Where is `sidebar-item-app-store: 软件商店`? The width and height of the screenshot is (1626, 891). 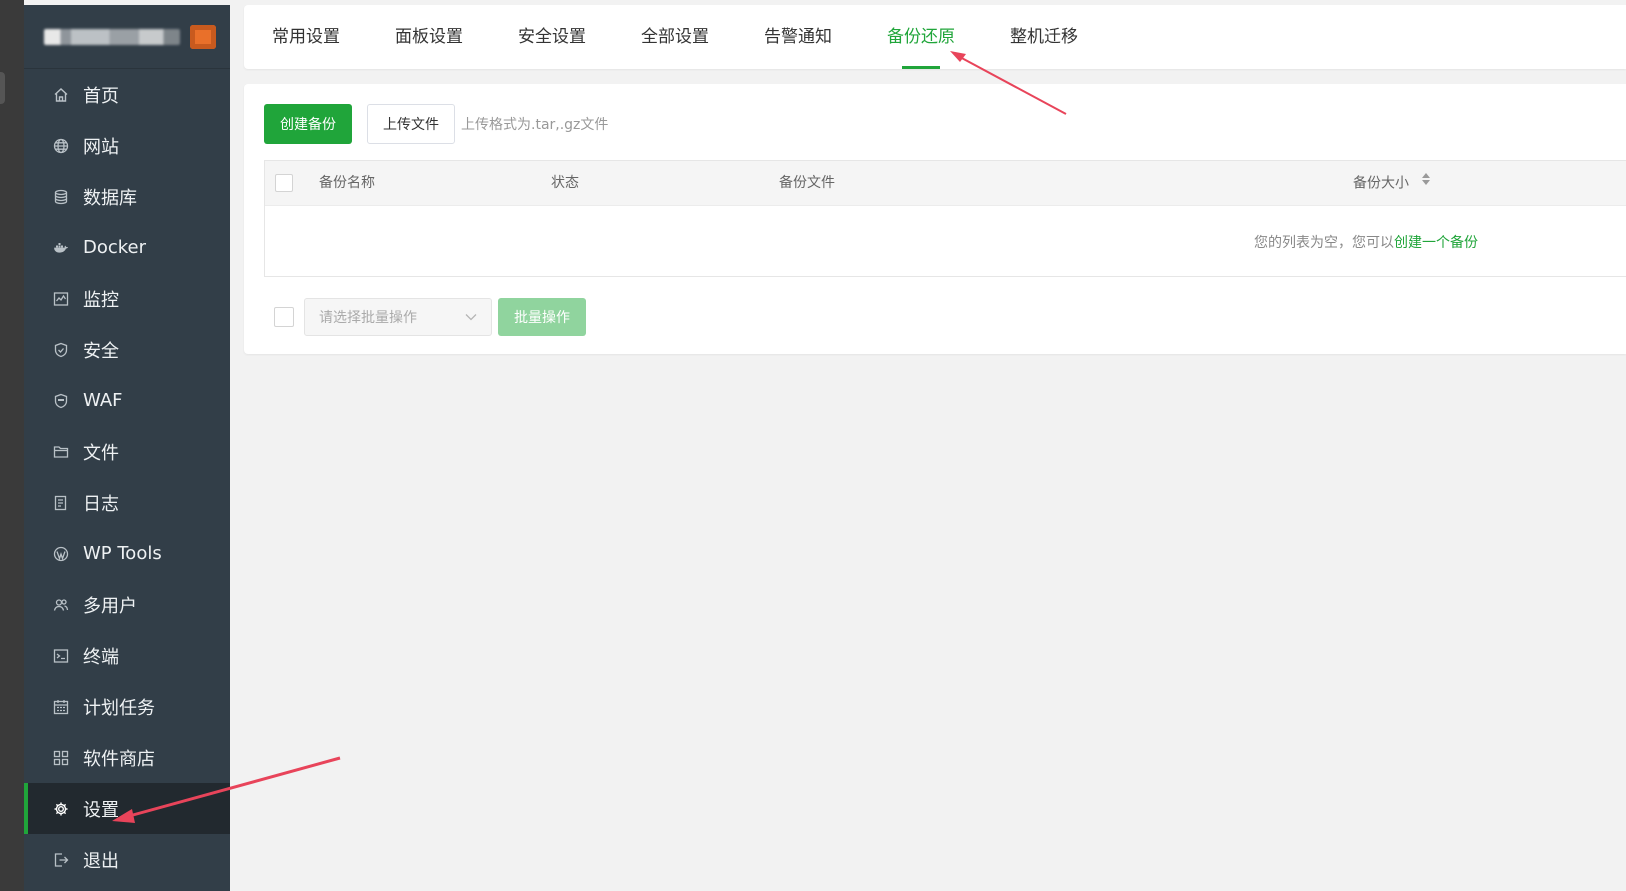 sidebar-item-app-store: 软件商店 is located at coordinates (127, 757).